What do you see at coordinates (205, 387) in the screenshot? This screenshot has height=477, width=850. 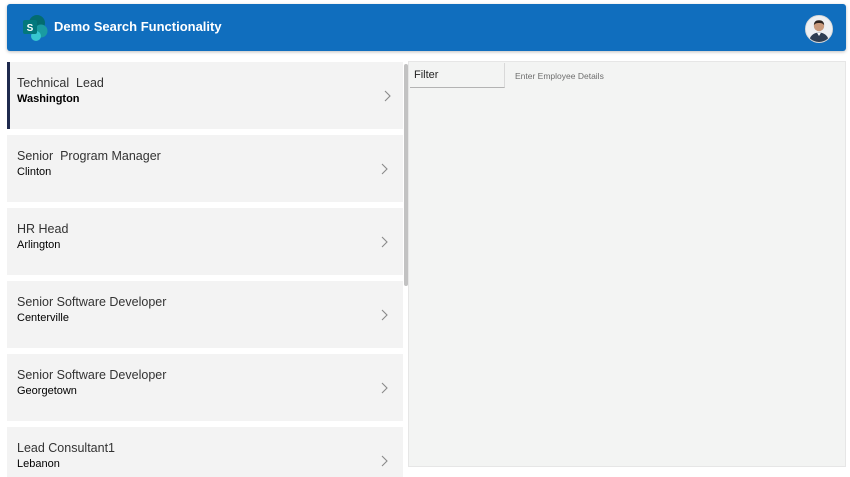 I see `list-item: Senior Software Developer Georgetown` at bounding box center [205, 387].